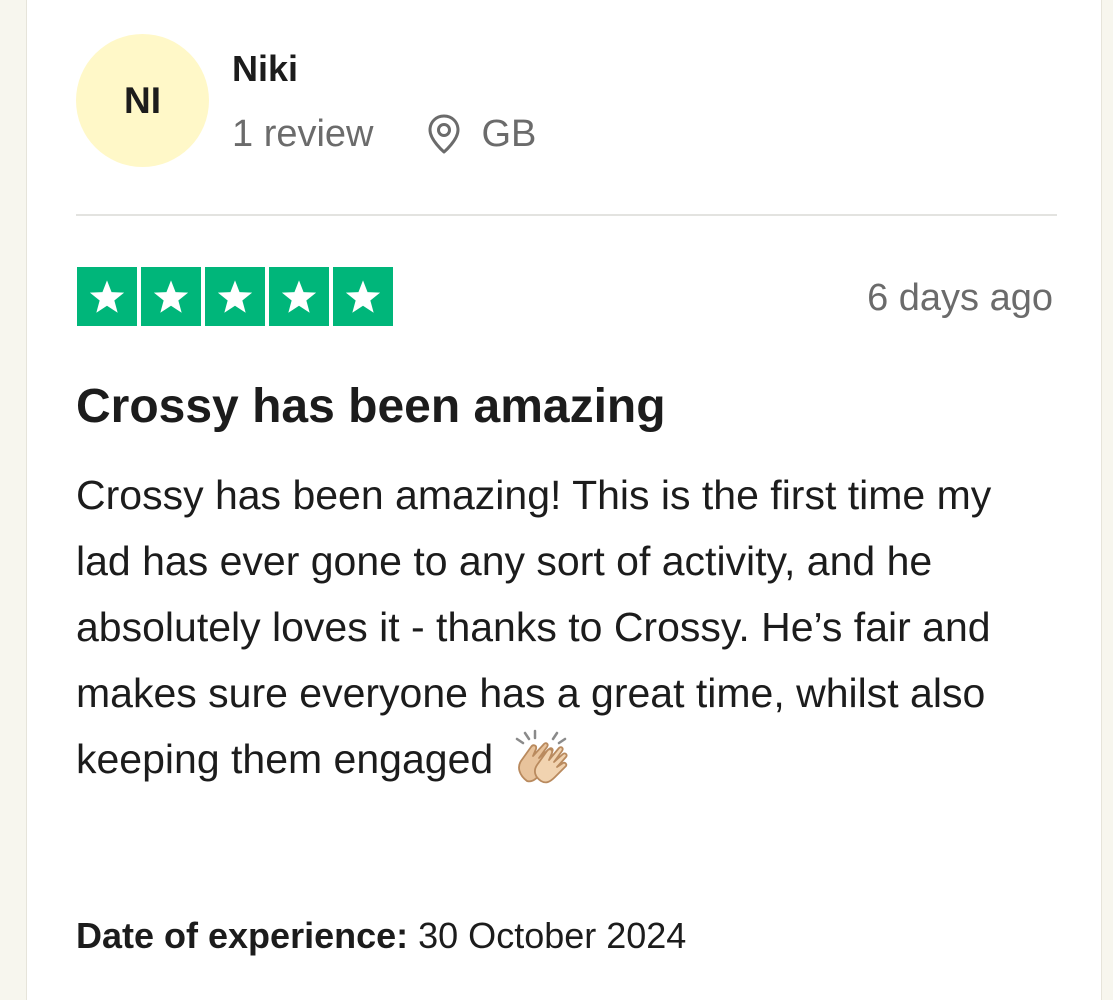 The image size is (1113, 1000). Describe the element at coordinates (552, 935) in the screenshot. I see `experience-date: 30 October 2024` at that location.